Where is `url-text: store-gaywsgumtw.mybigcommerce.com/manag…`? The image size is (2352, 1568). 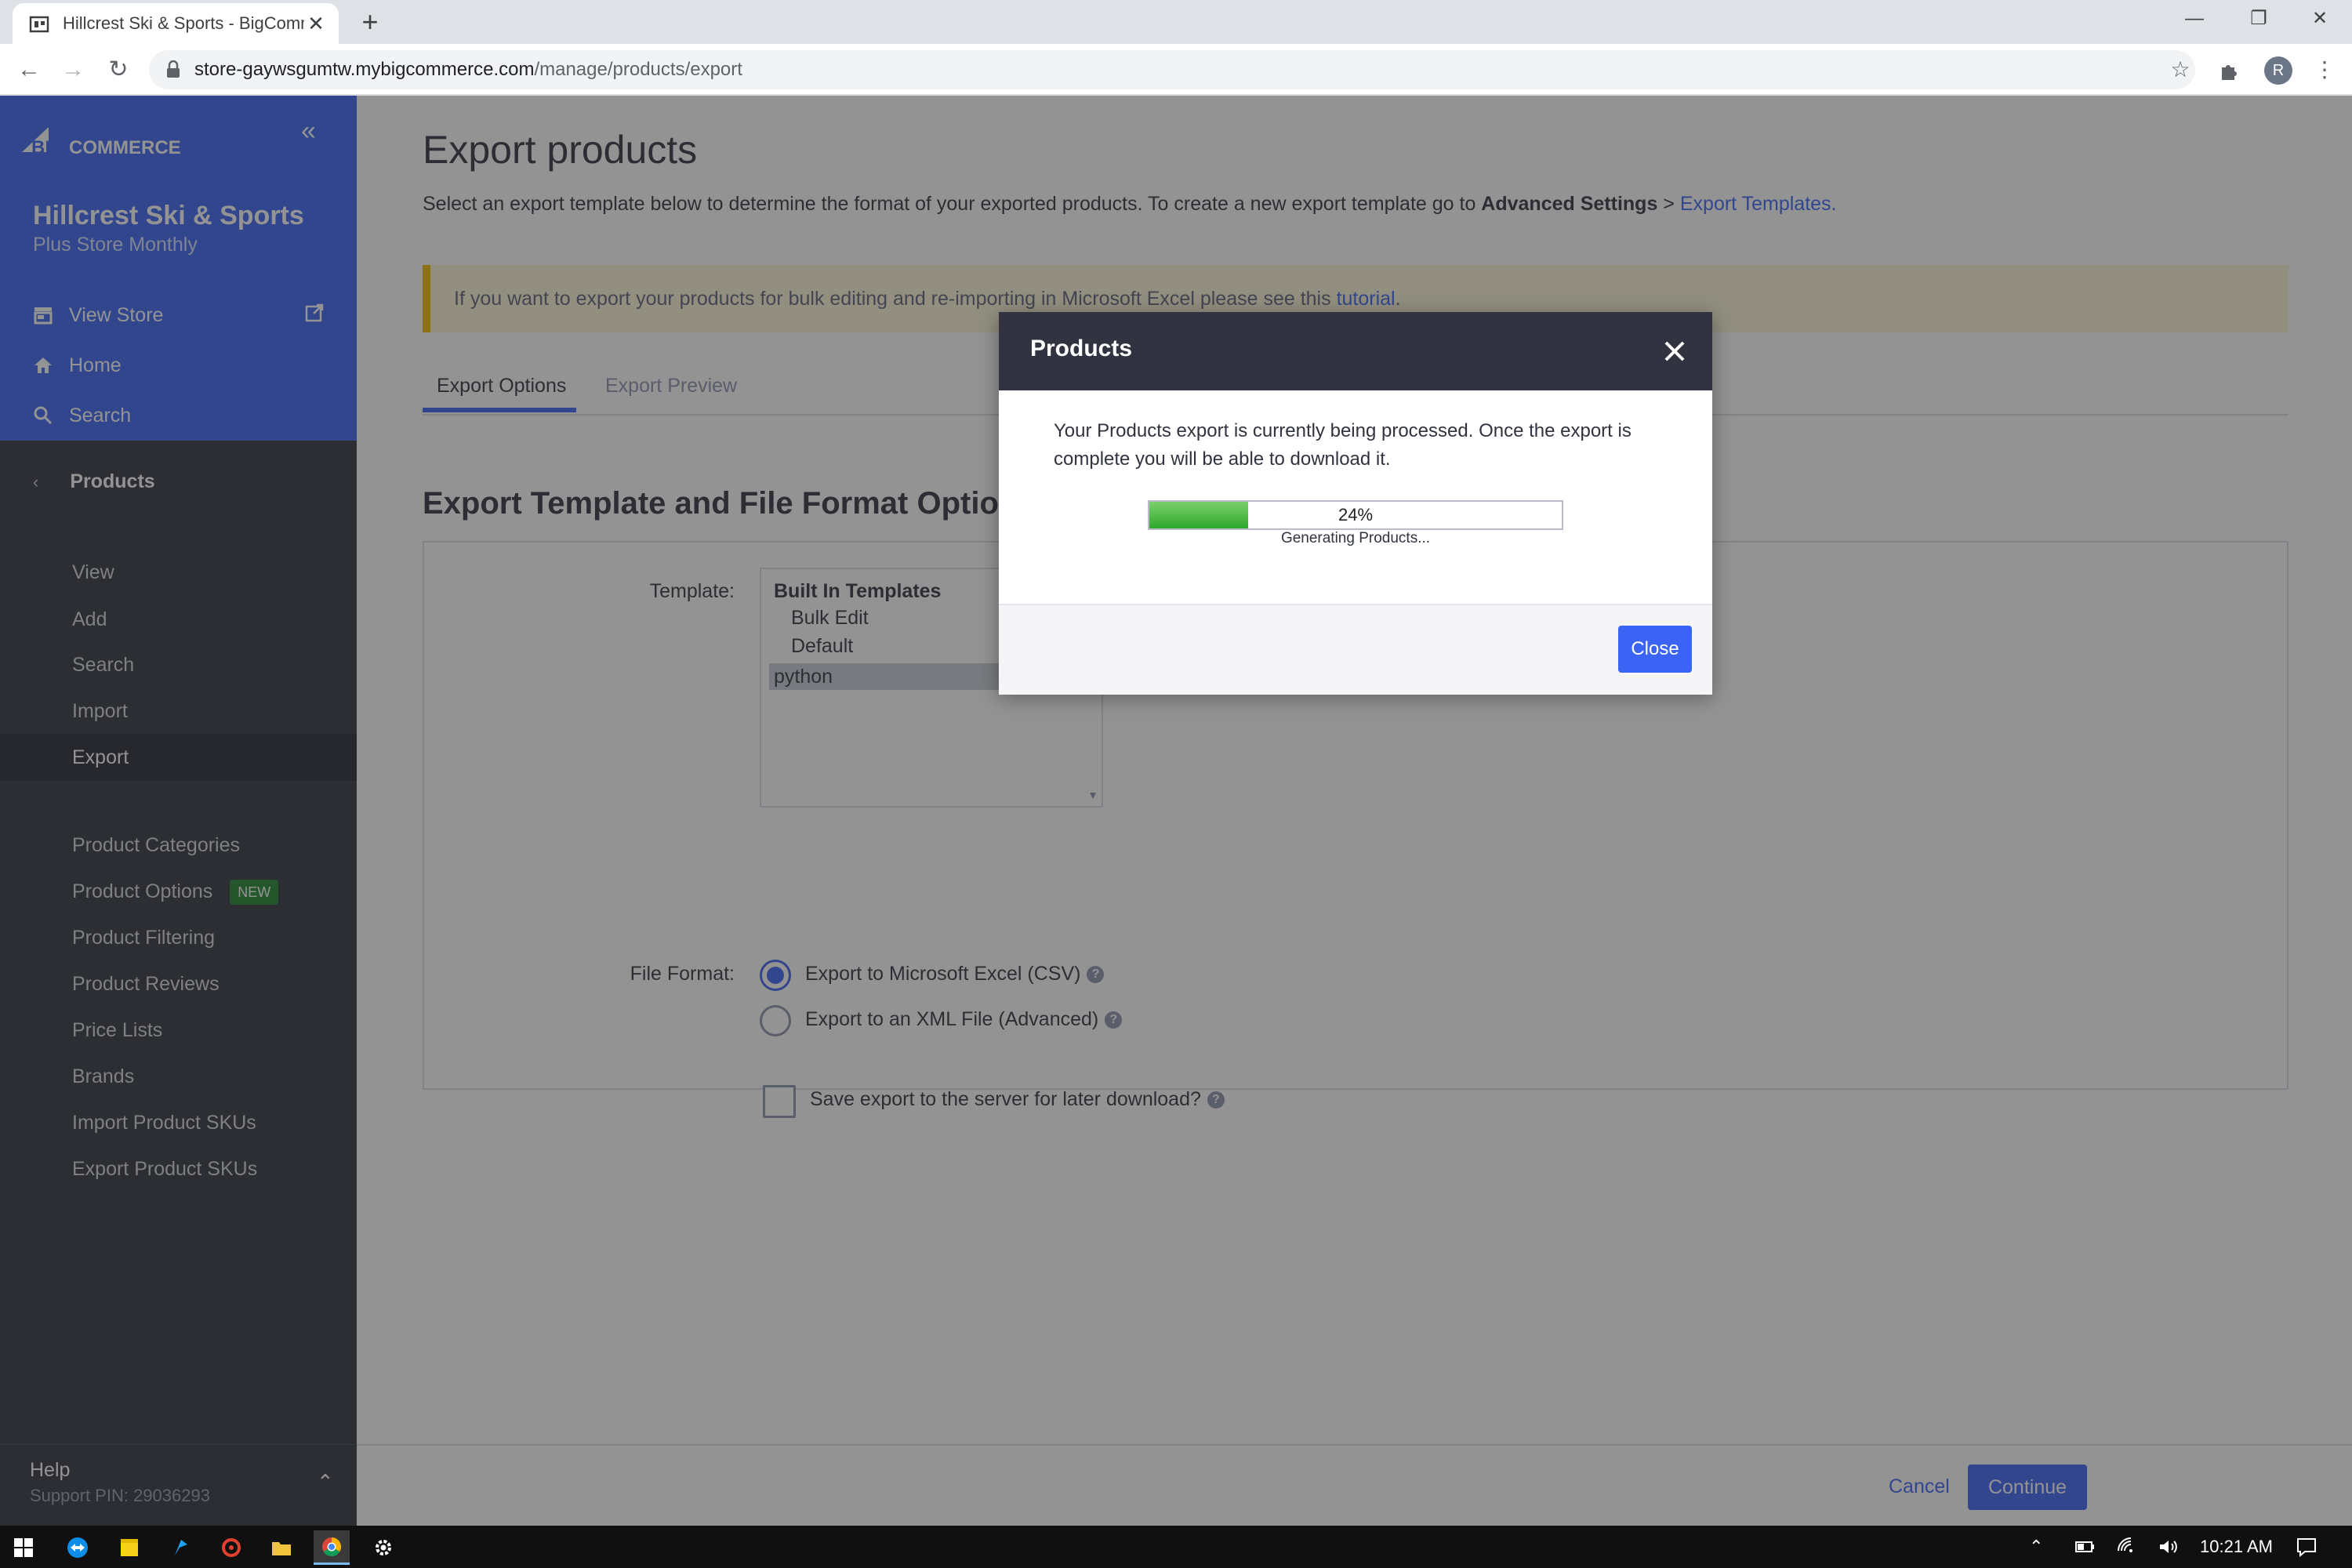
url-text: store-gaywsgumtw.mybigcommerce.com/manag… is located at coordinates (468, 69).